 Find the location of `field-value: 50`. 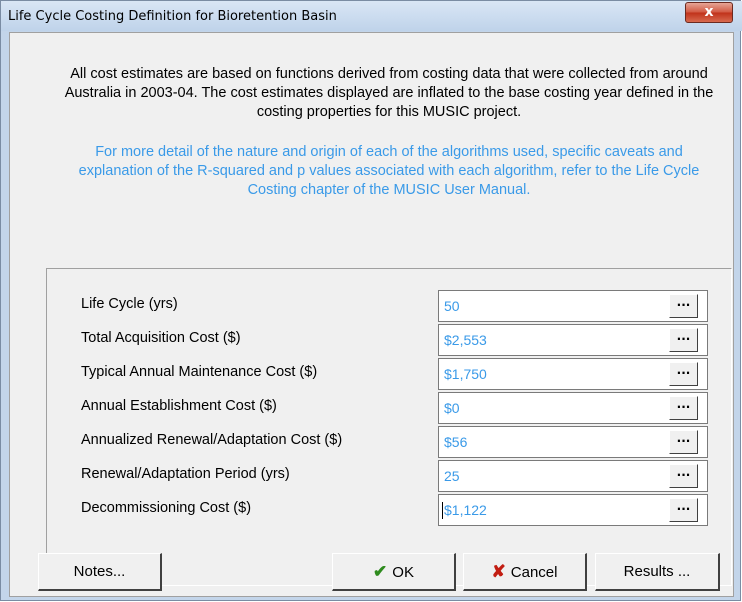

field-value: 50 is located at coordinates (452, 306).